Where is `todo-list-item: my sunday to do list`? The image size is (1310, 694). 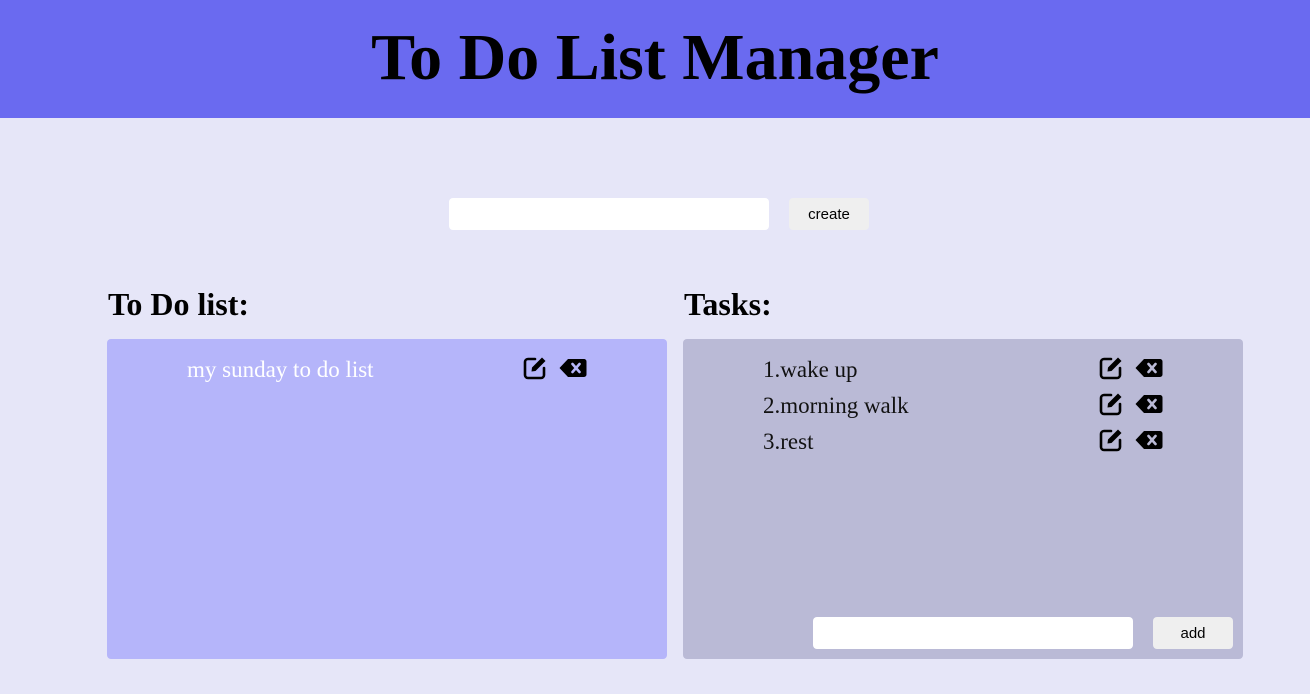 todo-list-item: my sunday to do list is located at coordinates (280, 369).